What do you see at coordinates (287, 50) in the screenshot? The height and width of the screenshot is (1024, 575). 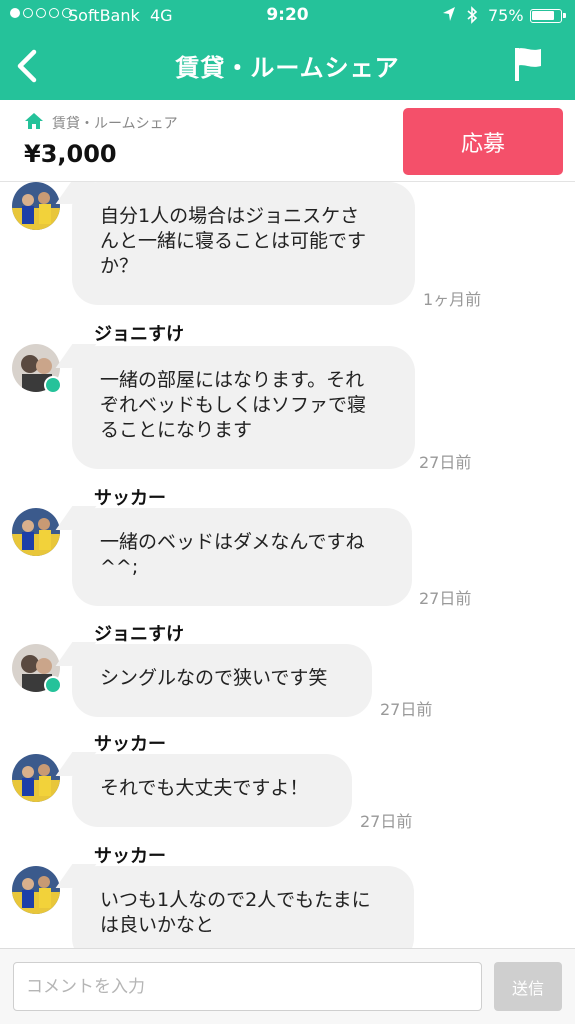 I see `top-bar: SoftBank 4G 9:20 75% 賃貸・ルームシェア` at bounding box center [287, 50].